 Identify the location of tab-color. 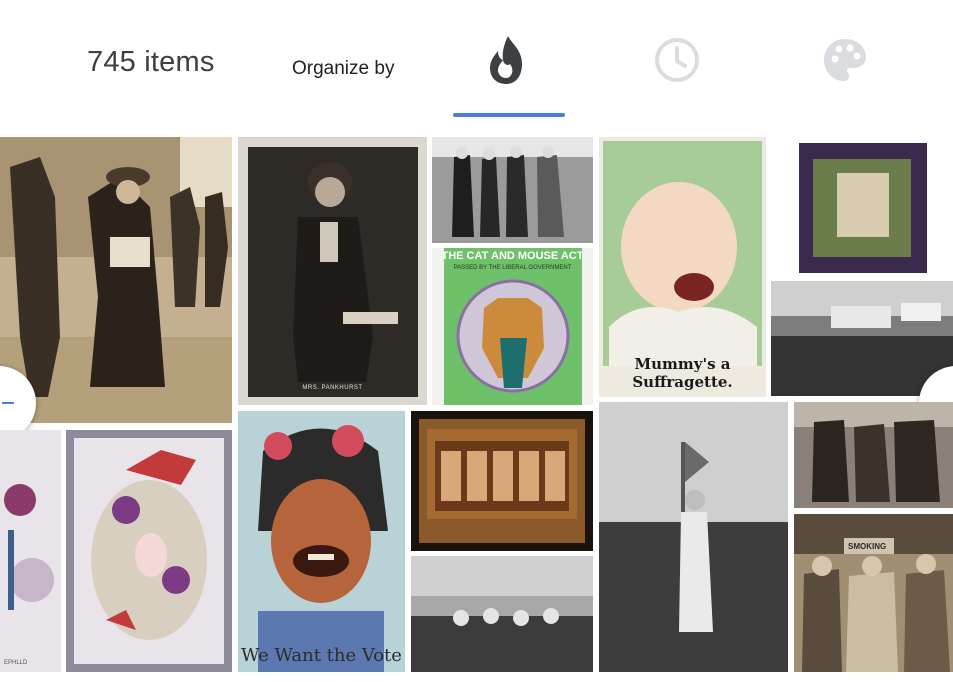
(845, 60).